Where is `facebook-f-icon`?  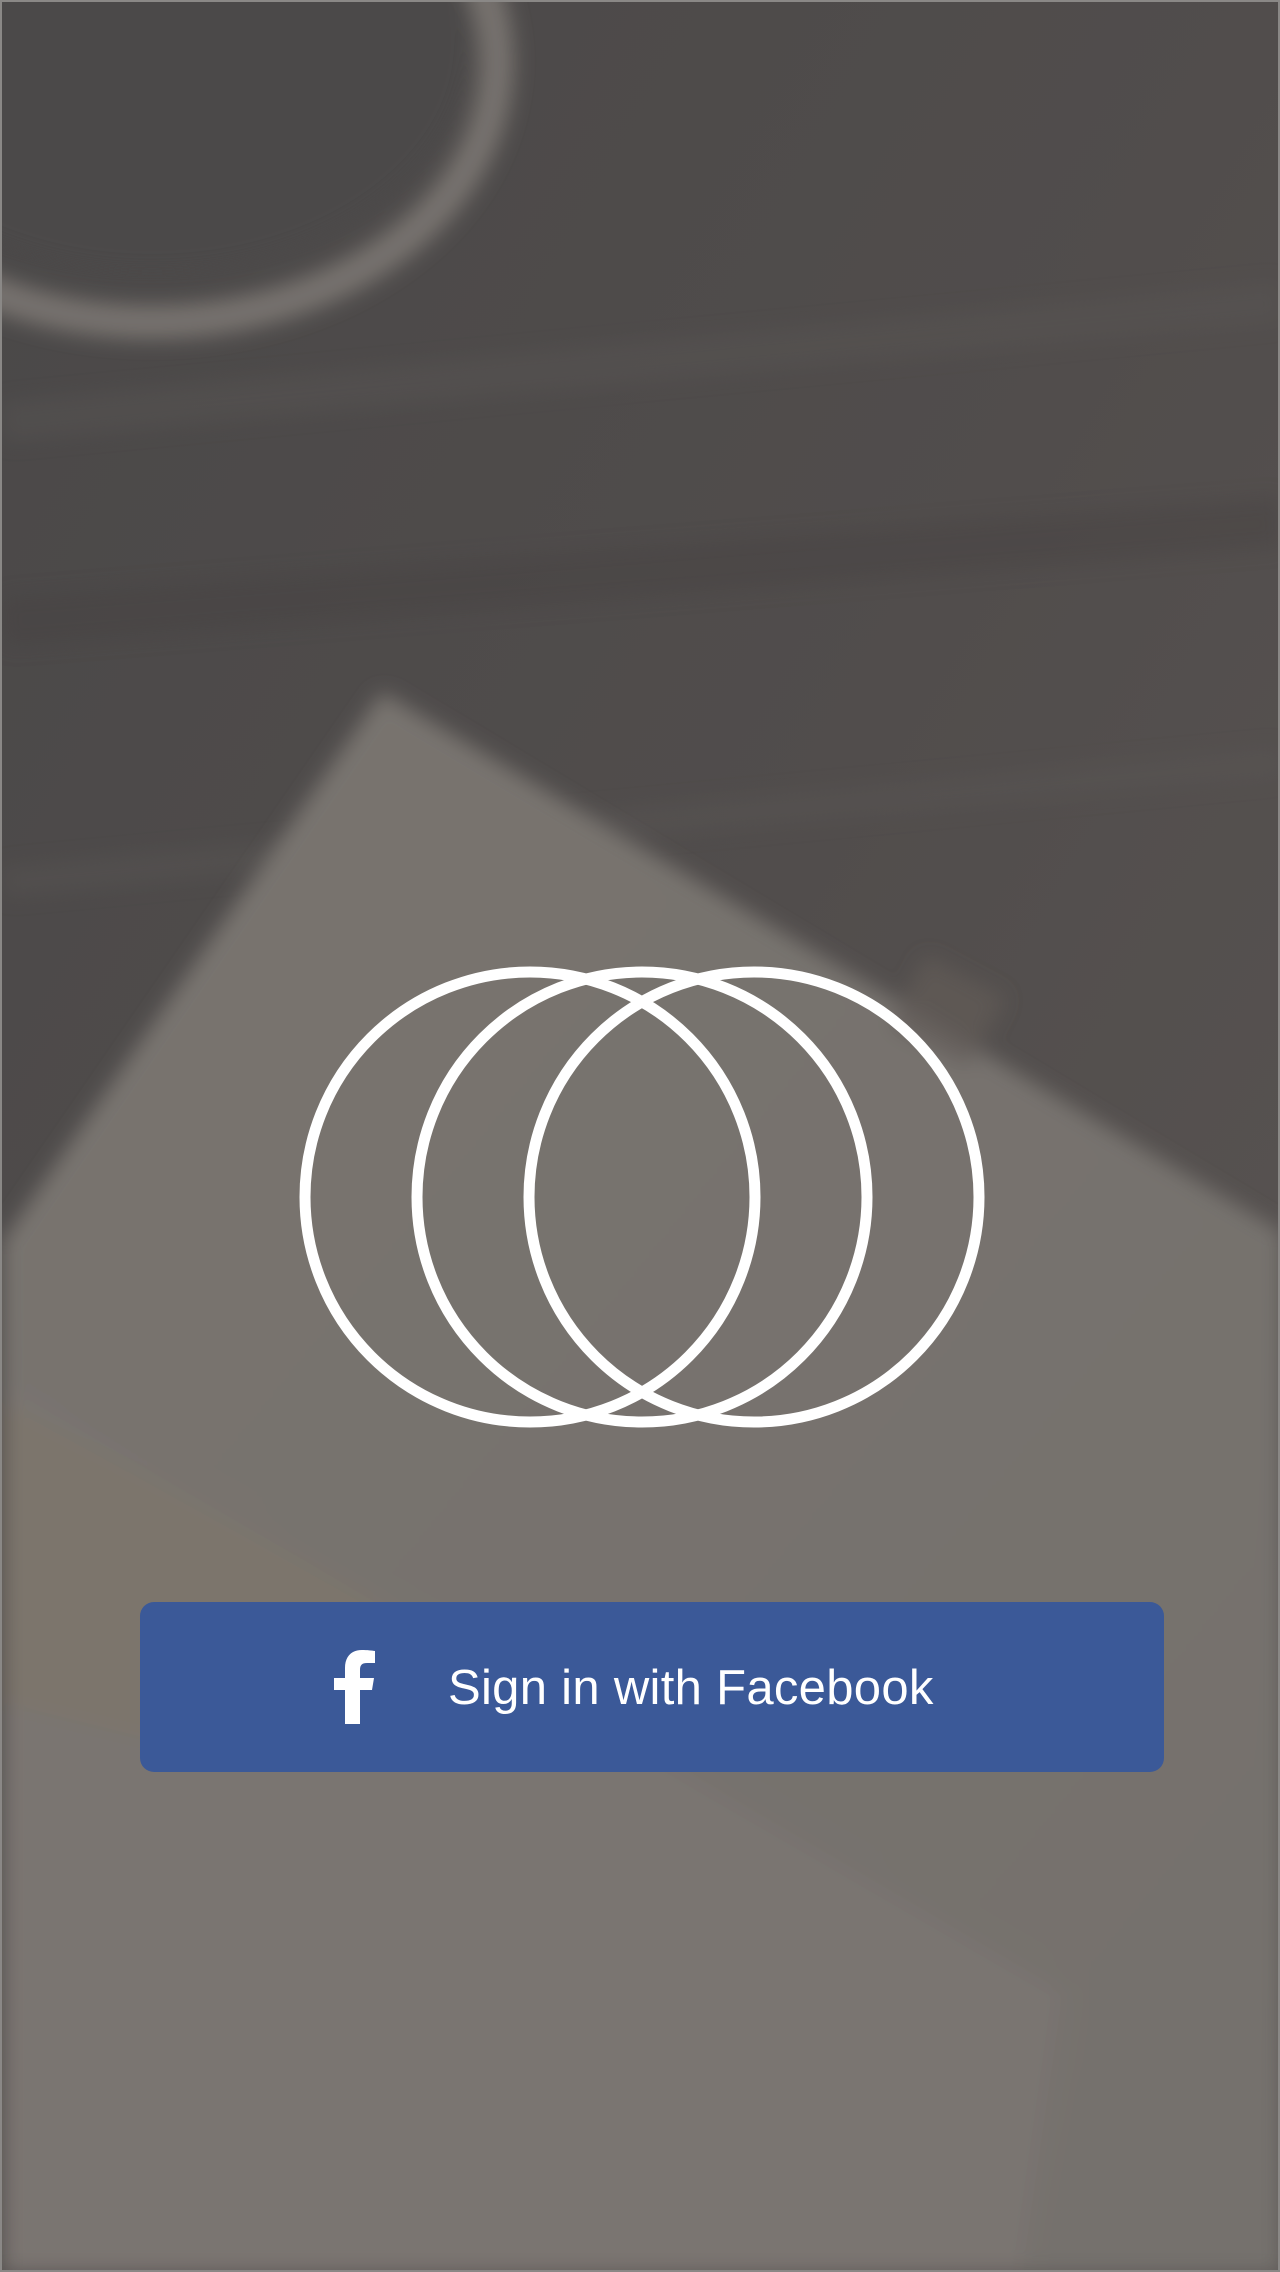 facebook-f-icon is located at coordinates (354, 1687).